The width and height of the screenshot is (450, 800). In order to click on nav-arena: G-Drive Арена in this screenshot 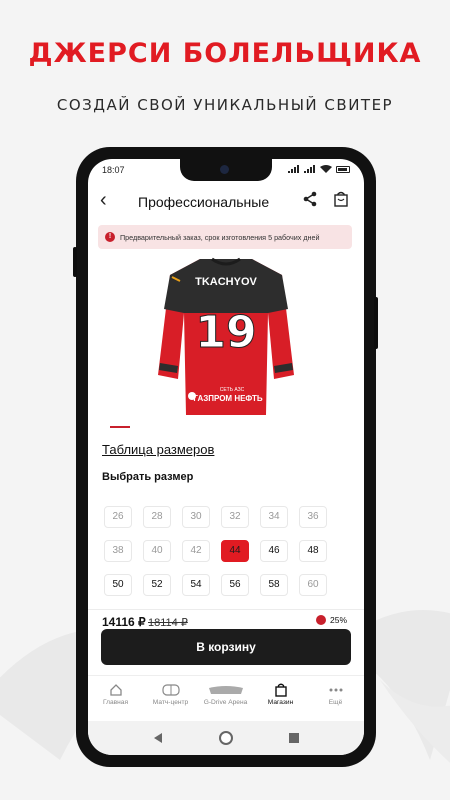, I will do `click(225, 695)`.